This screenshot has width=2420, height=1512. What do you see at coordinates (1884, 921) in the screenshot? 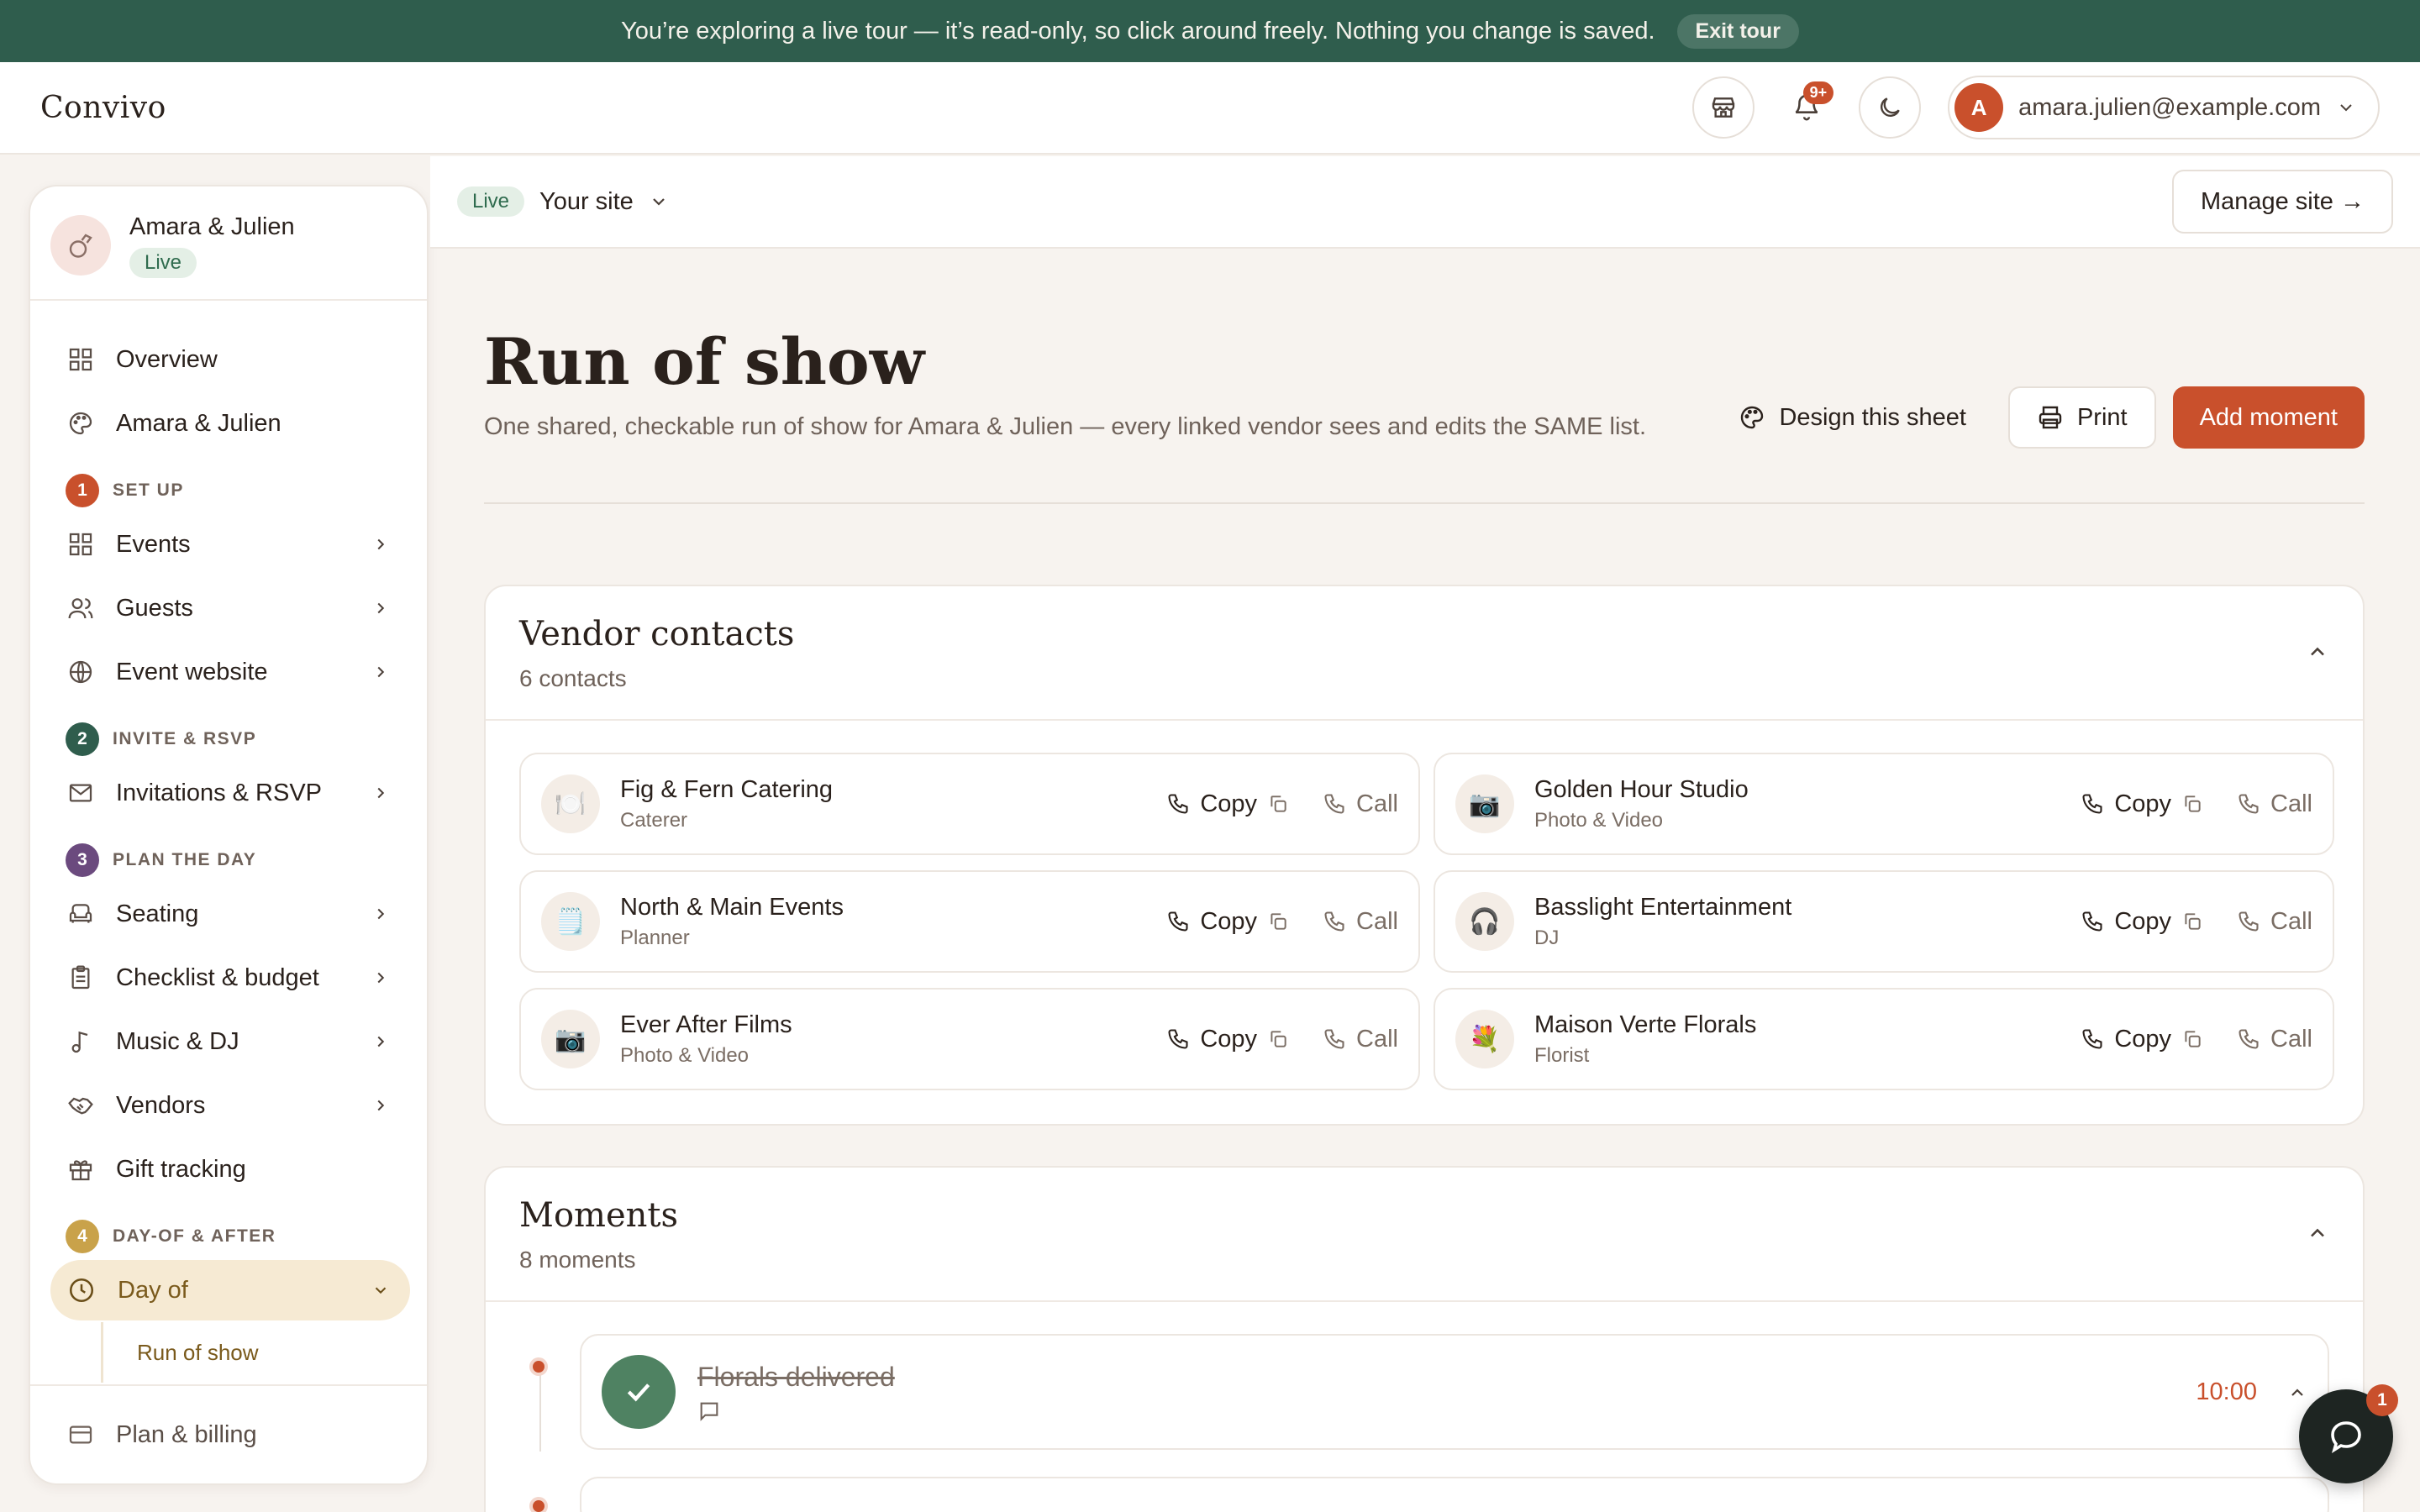
I see `vendor-contact-row: 🎧 Basslight Entertainment DJ Copy Call` at bounding box center [1884, 921].